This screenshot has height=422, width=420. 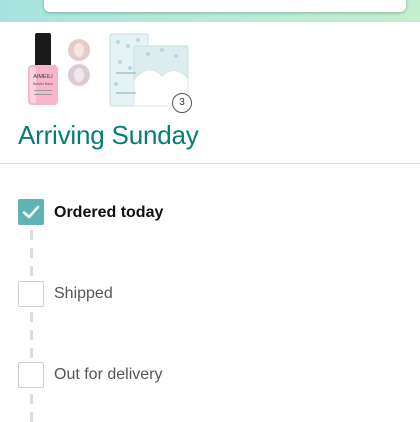 I want to click on search-input, so click(x=225, y=6).